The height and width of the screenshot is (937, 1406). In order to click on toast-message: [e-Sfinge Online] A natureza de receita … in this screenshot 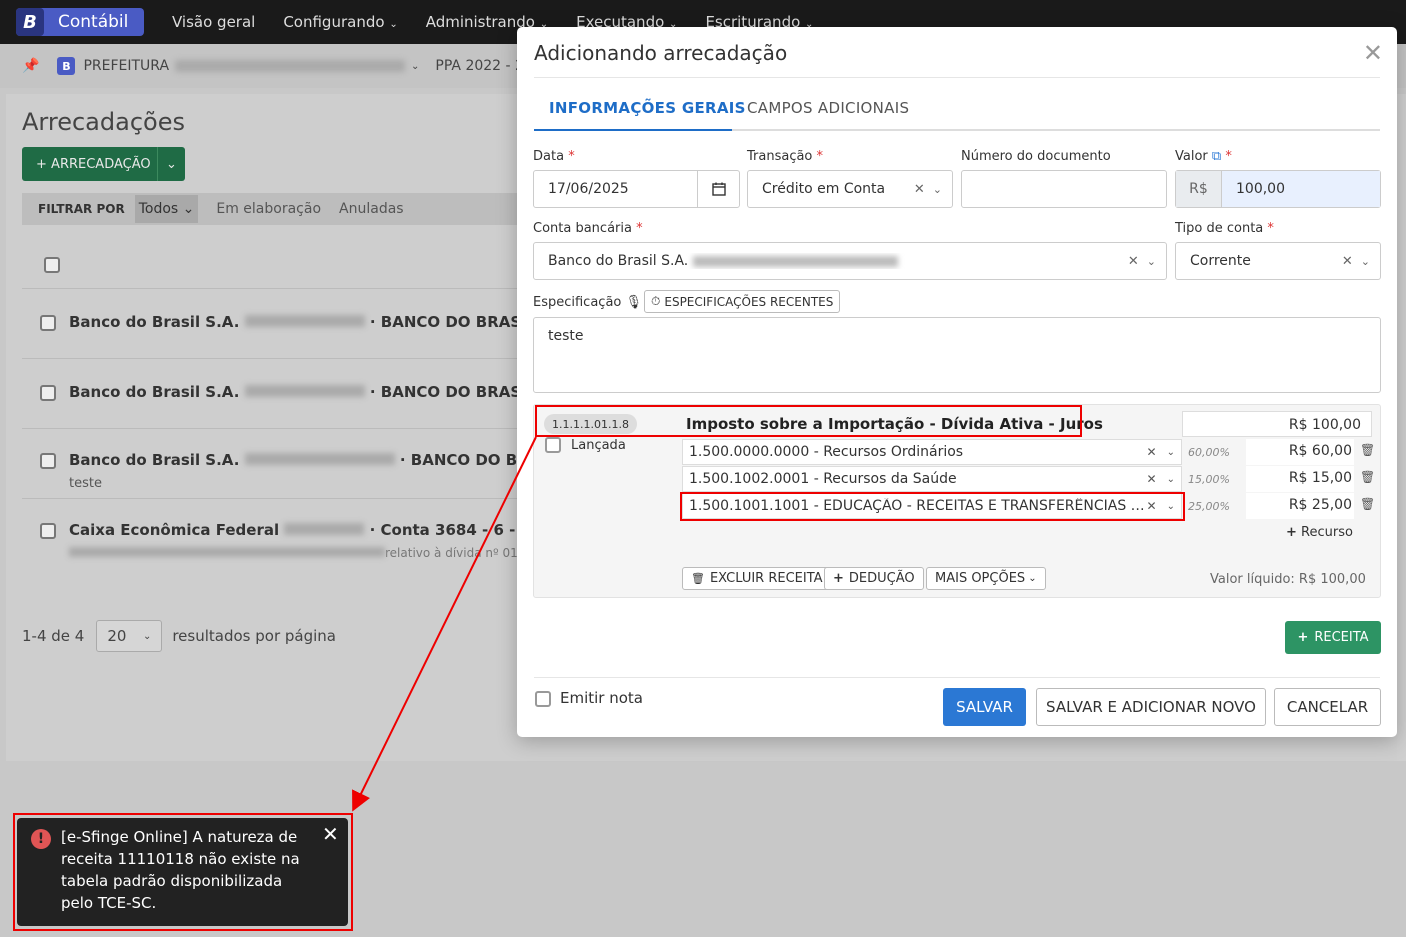, I will do `click(180, 870)`.